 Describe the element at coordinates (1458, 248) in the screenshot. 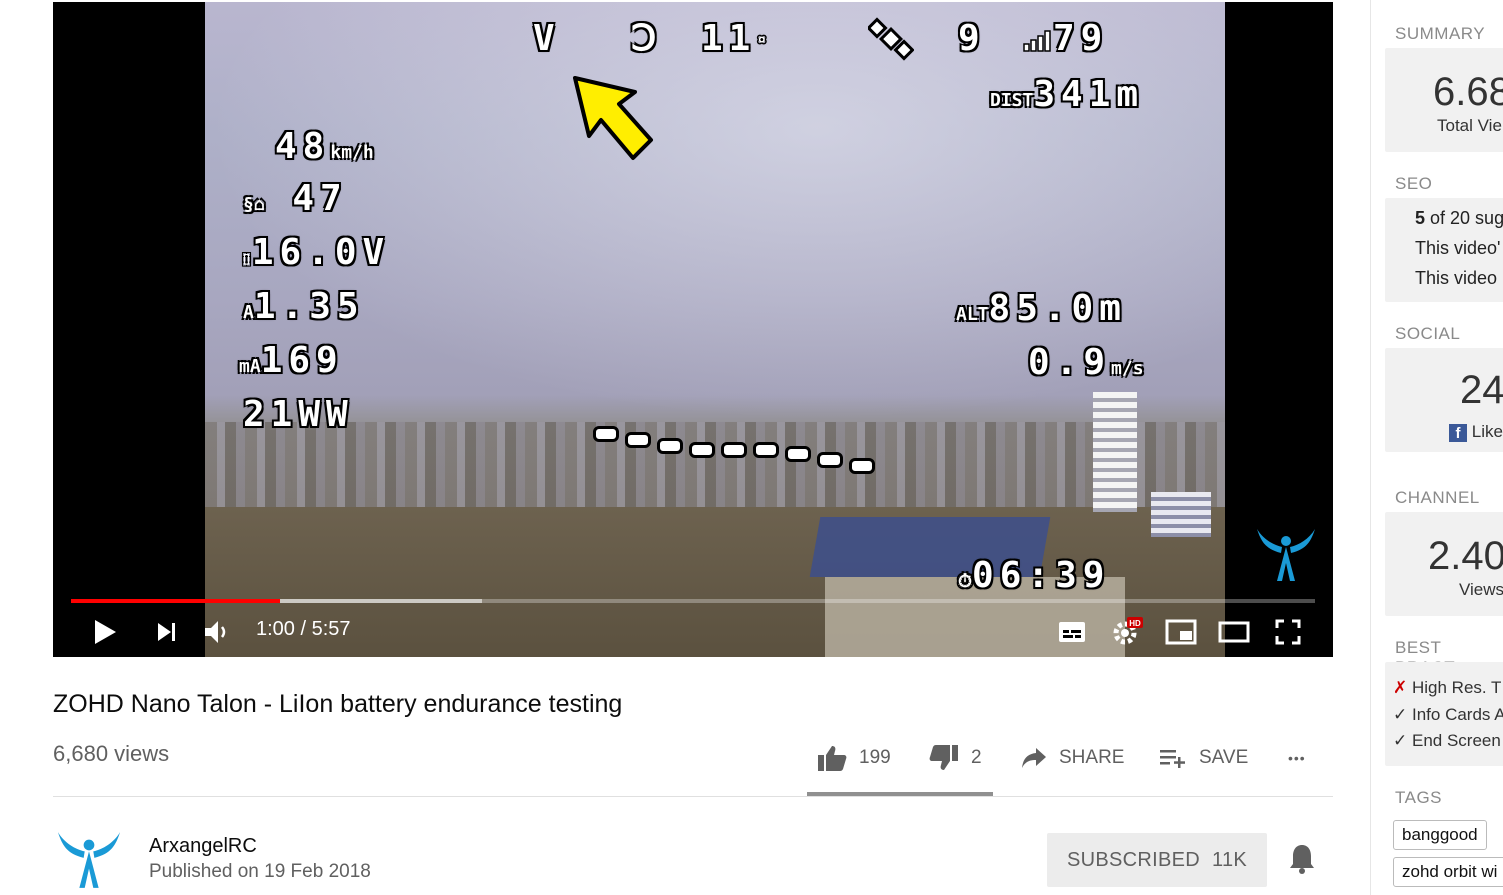

I see `seo-line-2: This video'` at that location.